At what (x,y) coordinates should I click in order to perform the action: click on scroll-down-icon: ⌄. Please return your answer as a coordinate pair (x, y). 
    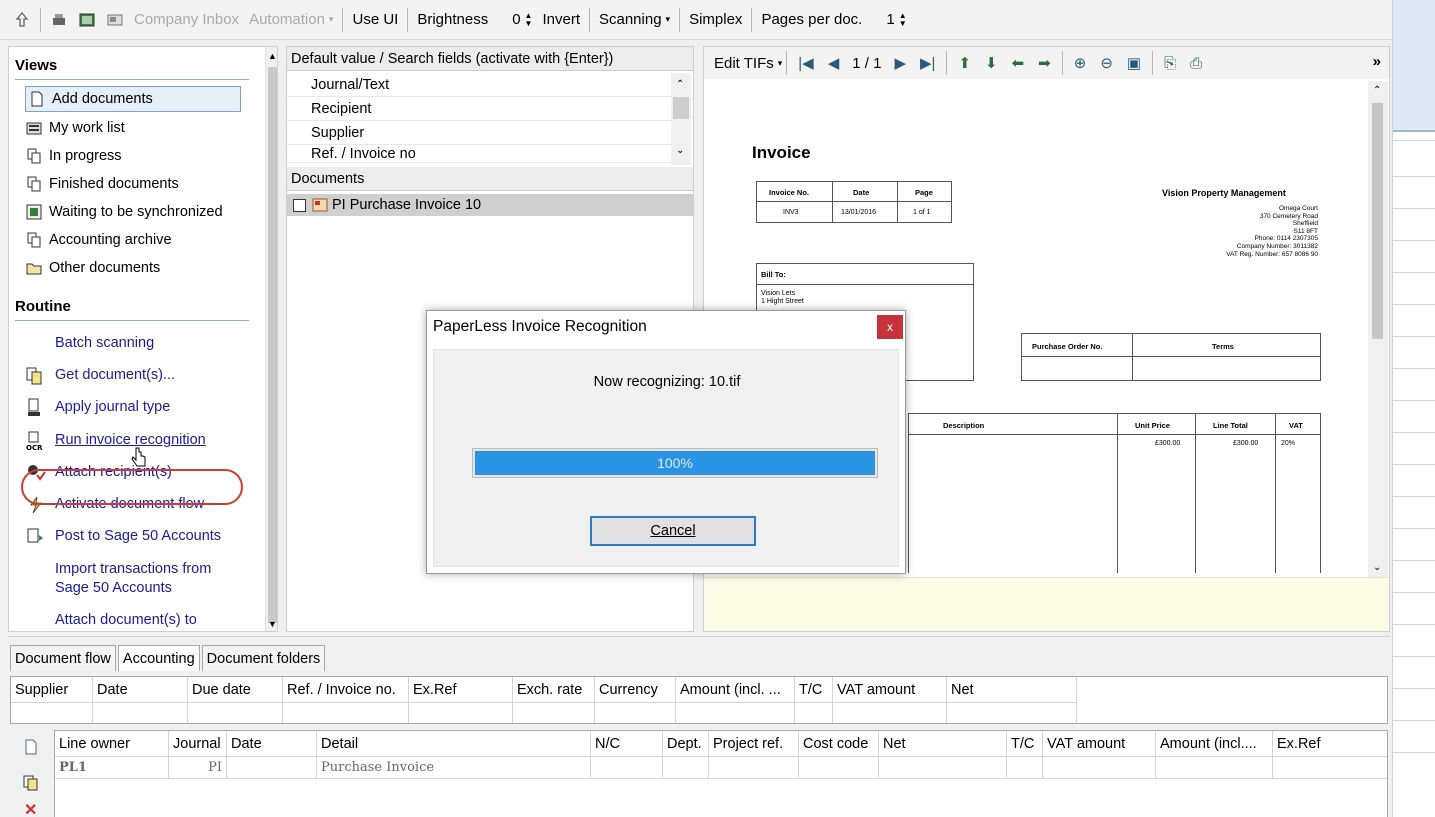
    Looking at the image, I should click on (680, 150).